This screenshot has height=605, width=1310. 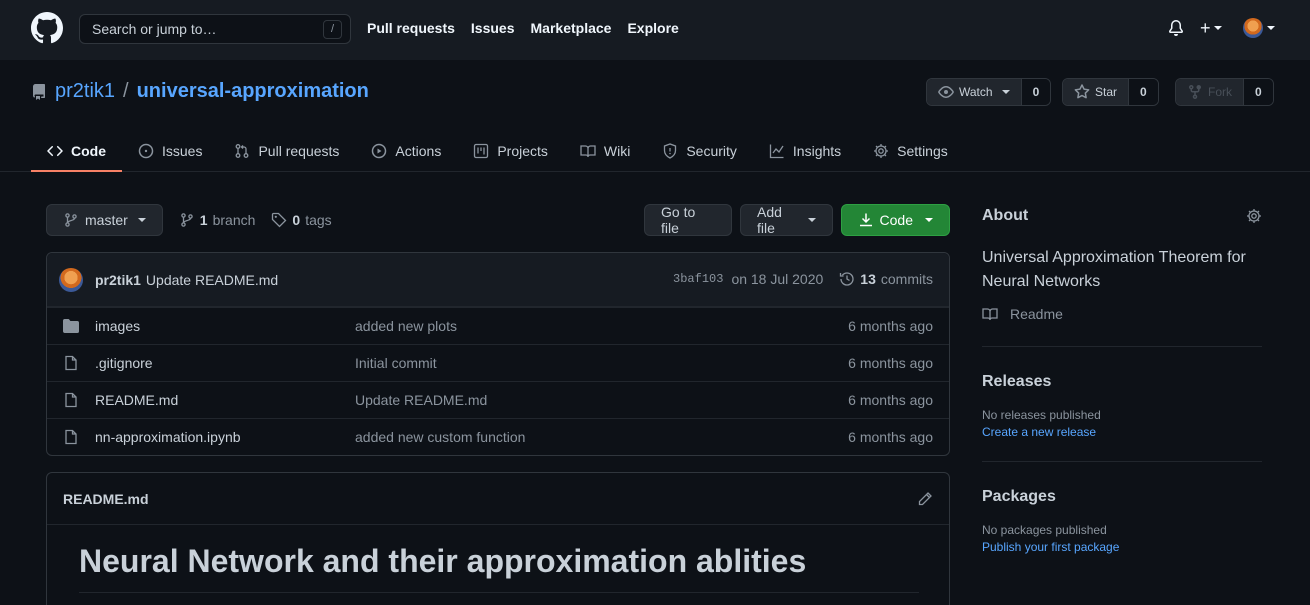 What do you see at coordinates (253, 91) in the screenshot?
I see `repo-name-link: universal-approximation` at bounding box center [253, 91].